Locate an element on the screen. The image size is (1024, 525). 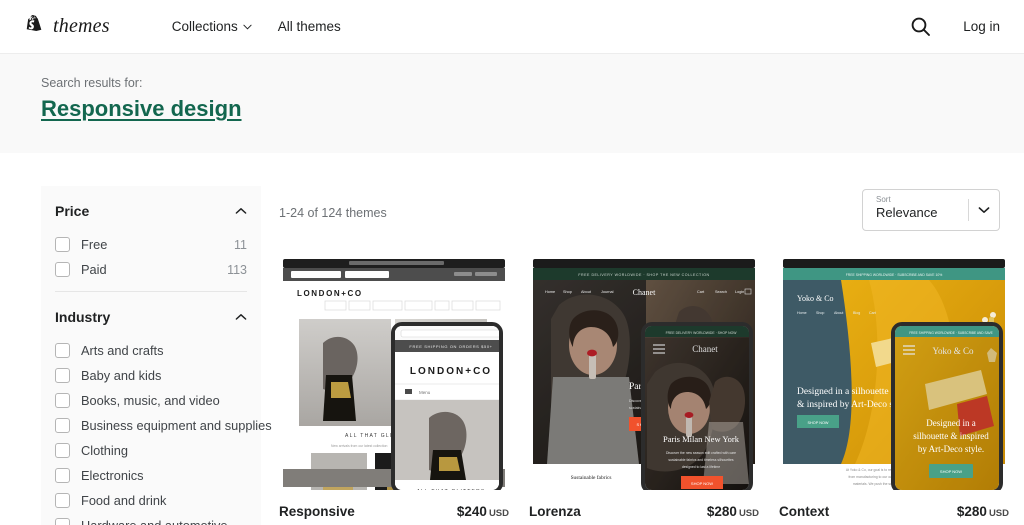
results-count: 1-24 of 124 themes is located at coordinates (333, 213).